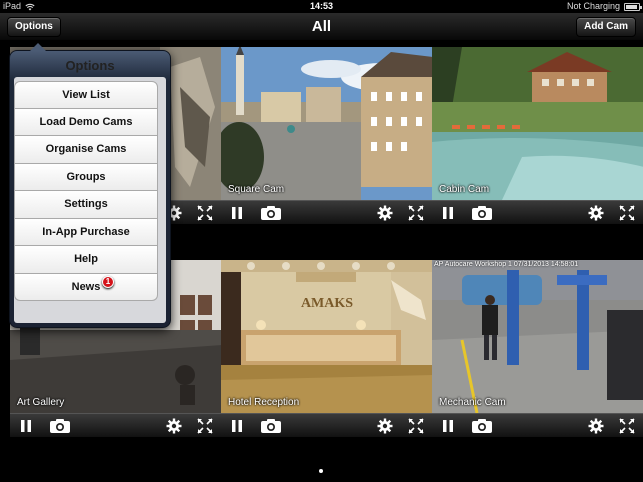 This screenshot has width=643, height=482. I want to click on nav-bar: All Options Add Cam, so click(321, 27).